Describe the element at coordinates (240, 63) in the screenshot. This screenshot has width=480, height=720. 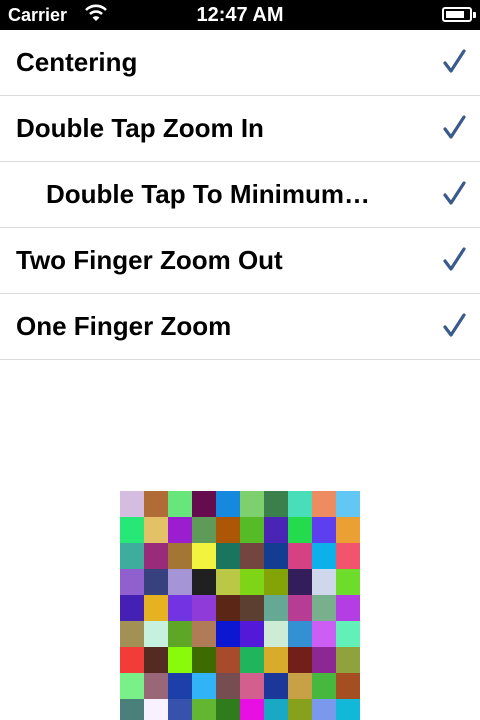
I see `list-item: Centering` at that location.